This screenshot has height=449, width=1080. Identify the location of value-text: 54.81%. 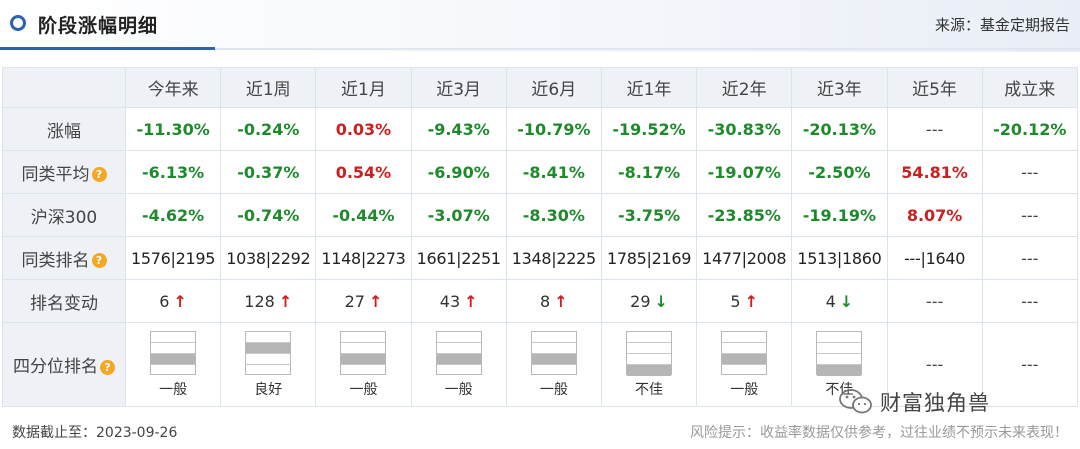
(934, 172).